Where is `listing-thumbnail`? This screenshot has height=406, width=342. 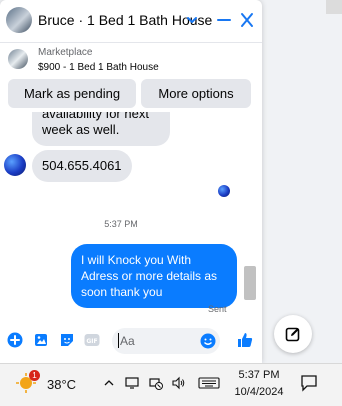 listing-thumbnail is located at coordinates (18, 59).